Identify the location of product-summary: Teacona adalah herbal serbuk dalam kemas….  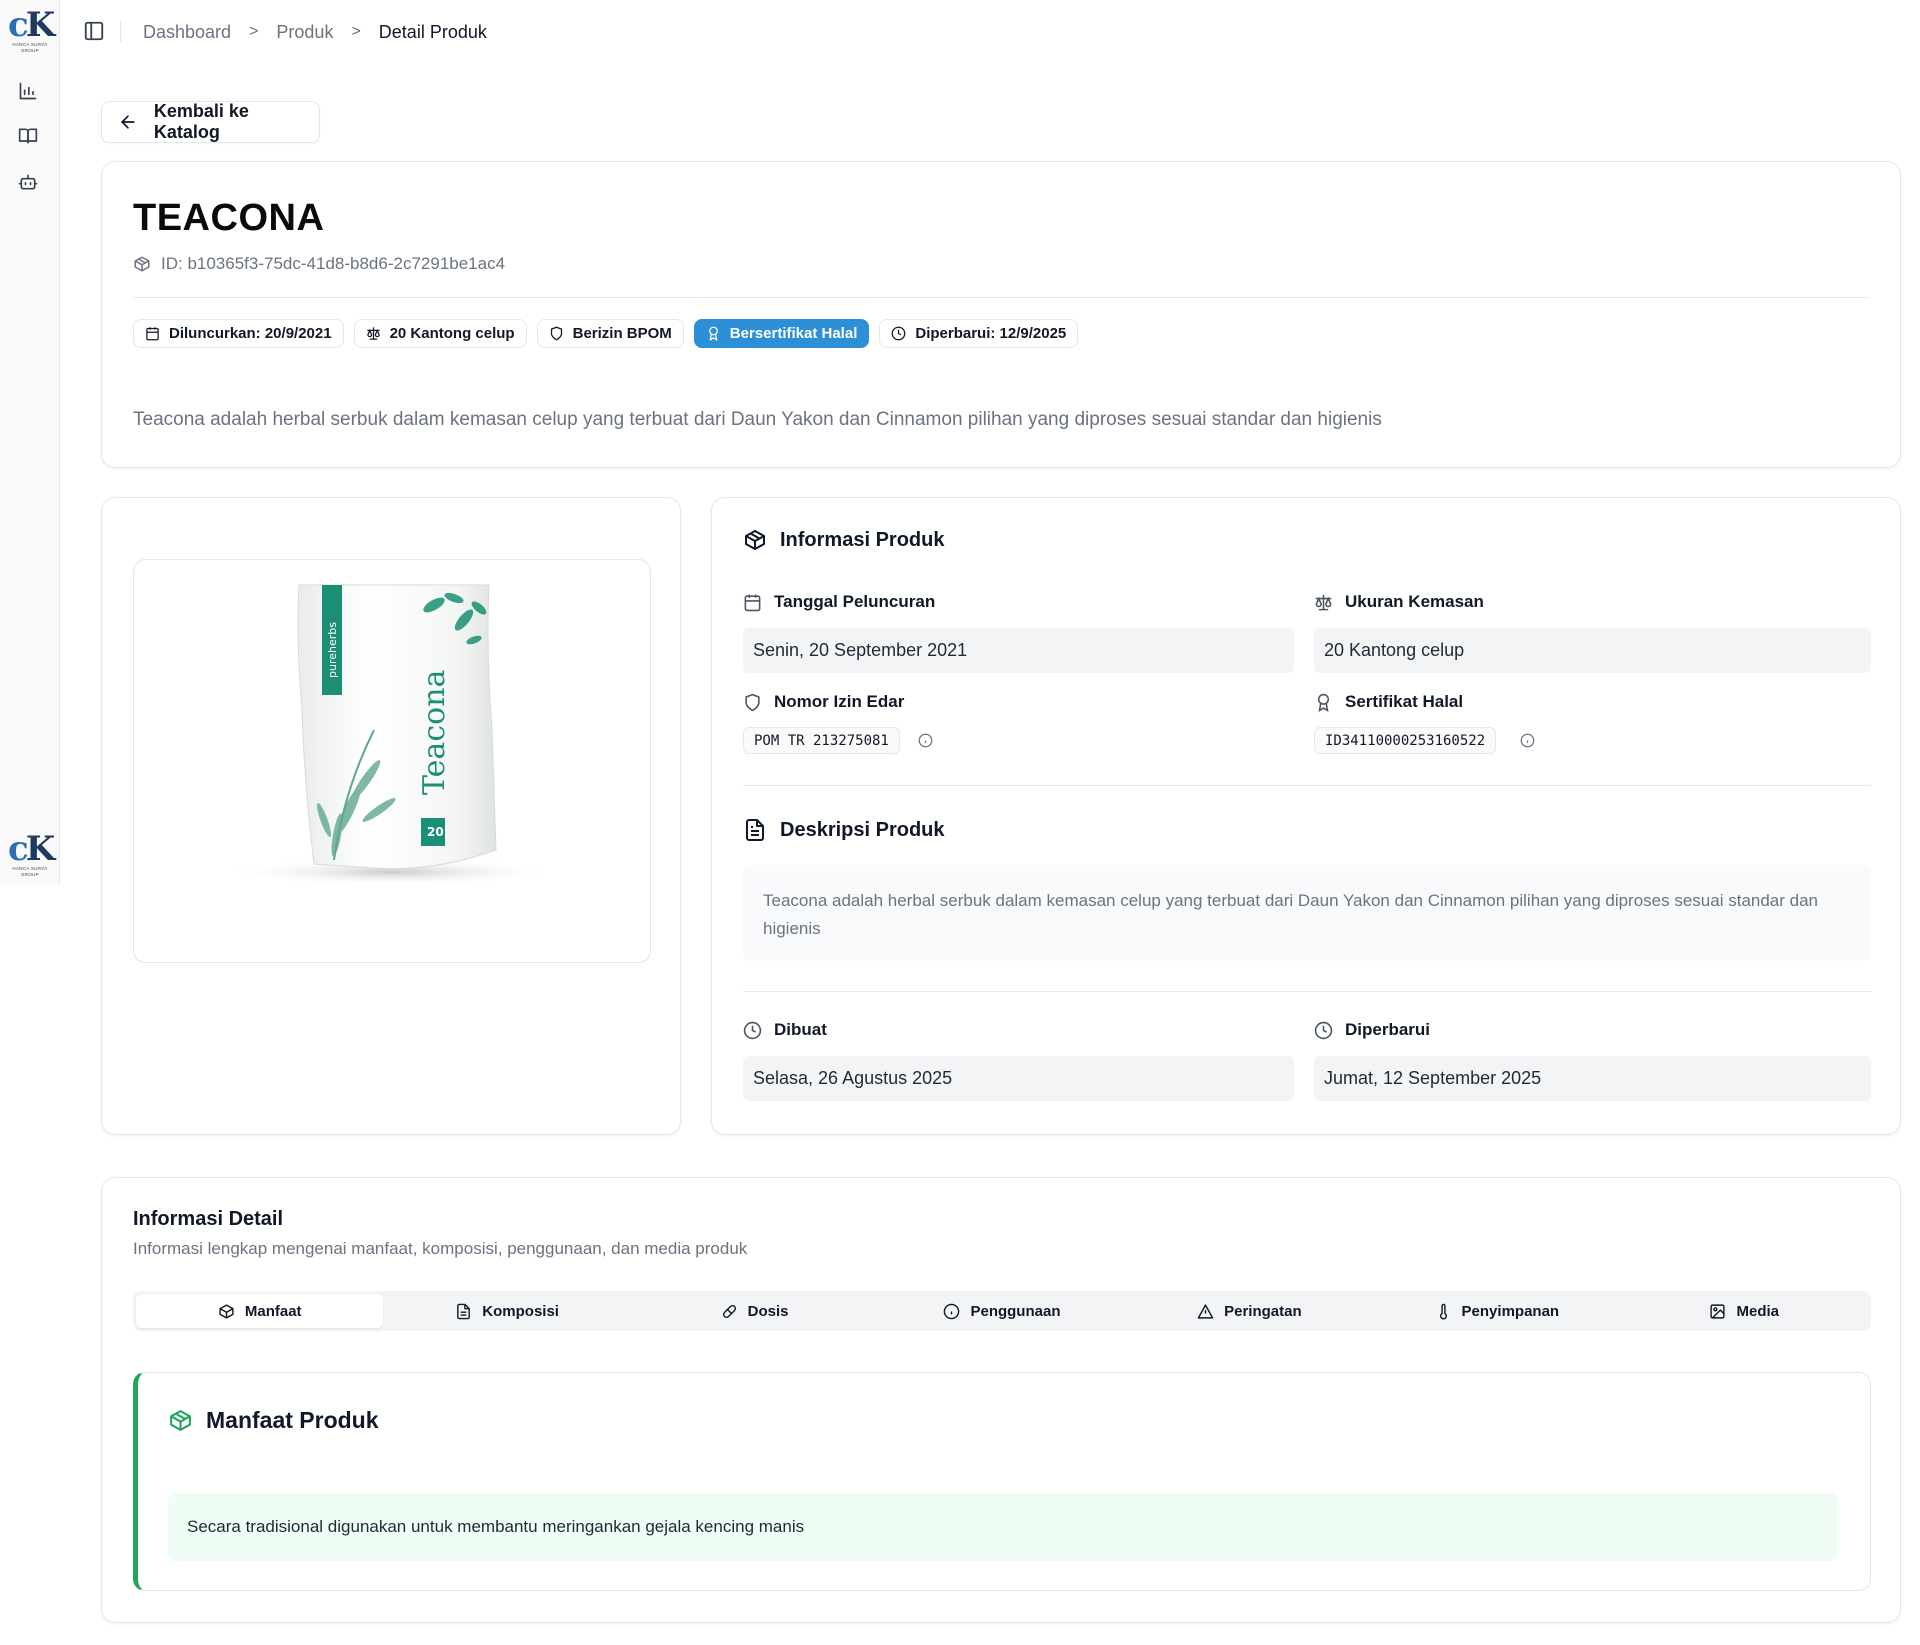
(757, 419).